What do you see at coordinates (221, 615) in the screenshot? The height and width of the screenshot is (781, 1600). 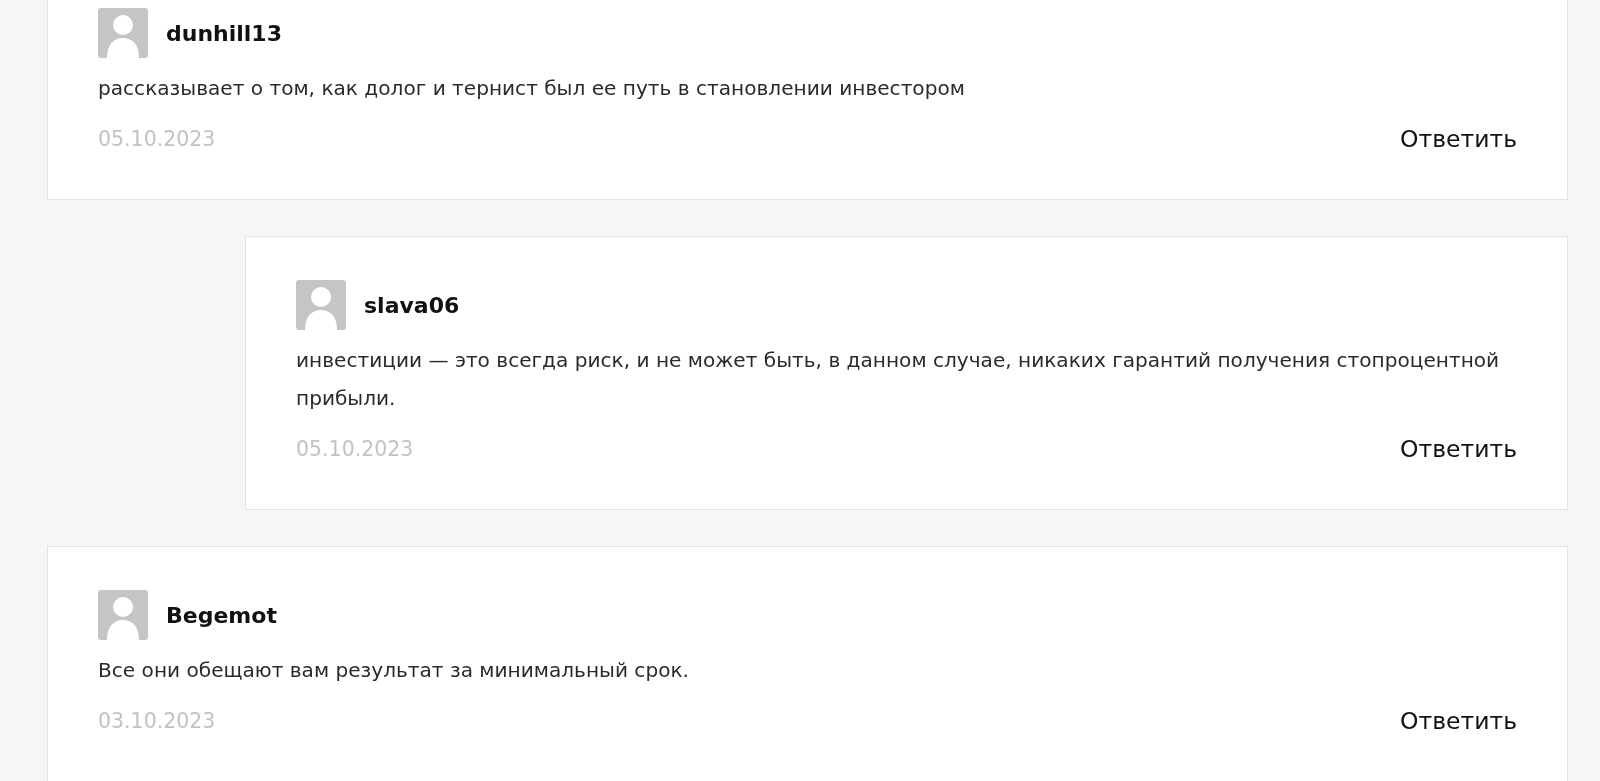 I see `author-name: Begemot` at bounding box center [221, 615].